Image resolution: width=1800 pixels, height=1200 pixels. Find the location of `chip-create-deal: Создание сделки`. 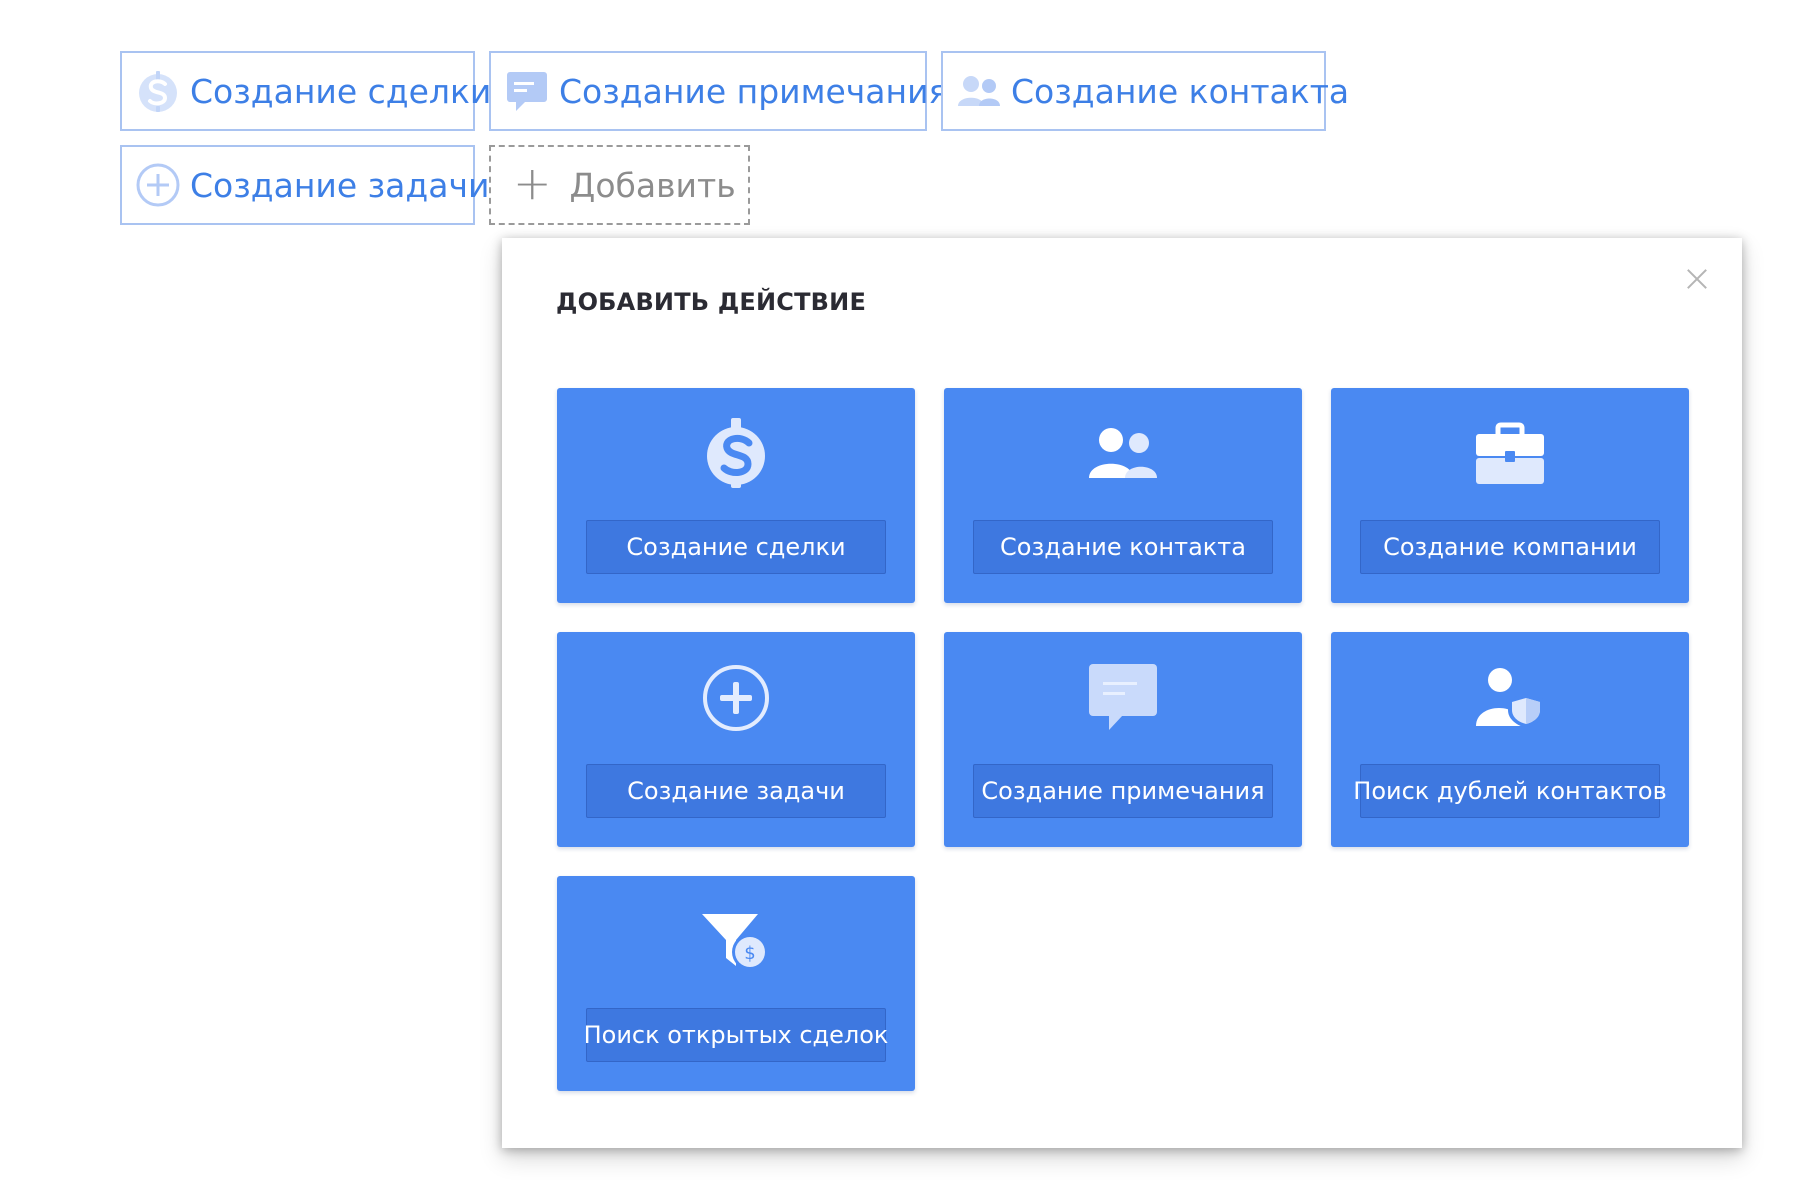

chip-create-deal: Создание сделки is located at coordinates (305, 91).